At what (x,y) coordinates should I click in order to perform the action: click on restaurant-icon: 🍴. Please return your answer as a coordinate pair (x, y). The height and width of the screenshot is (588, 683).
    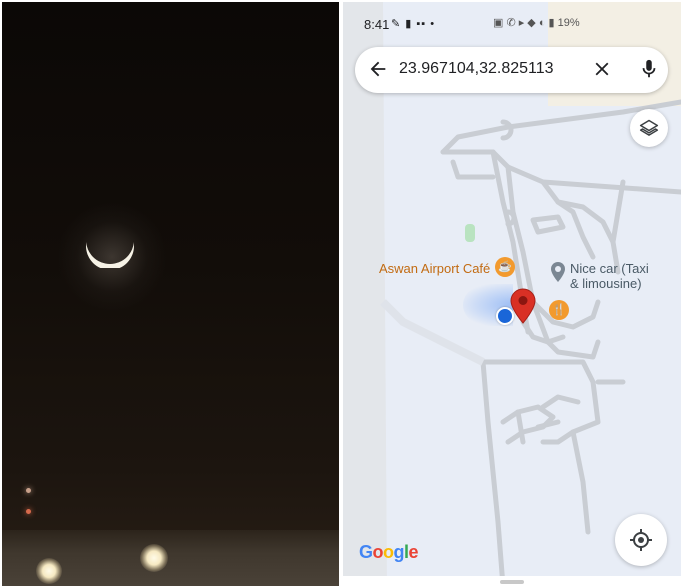
    Looking at the image, I should click on (559, 310).